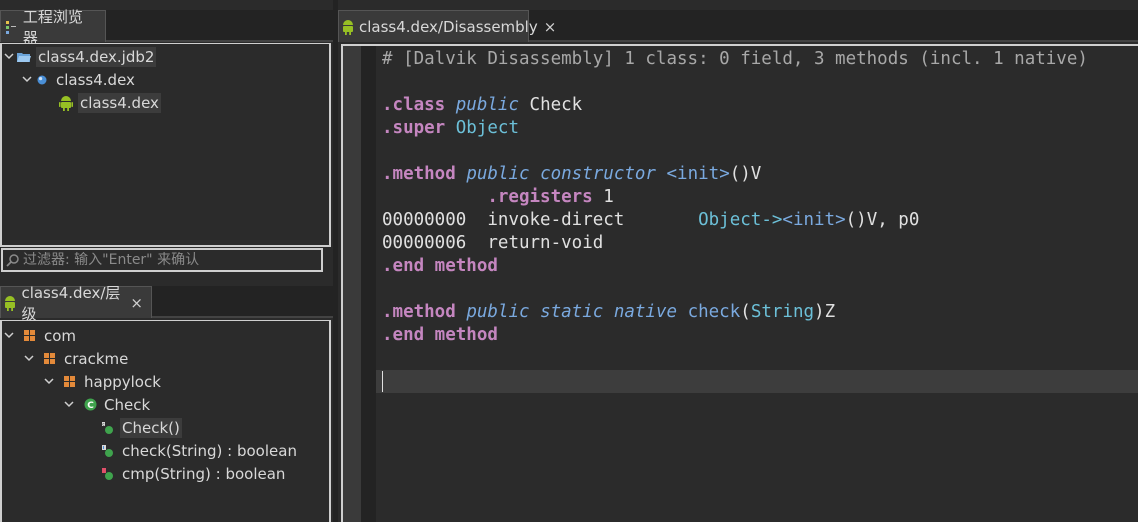  I want to click on code-line-end-method-2: .end method, so click(440, 335).